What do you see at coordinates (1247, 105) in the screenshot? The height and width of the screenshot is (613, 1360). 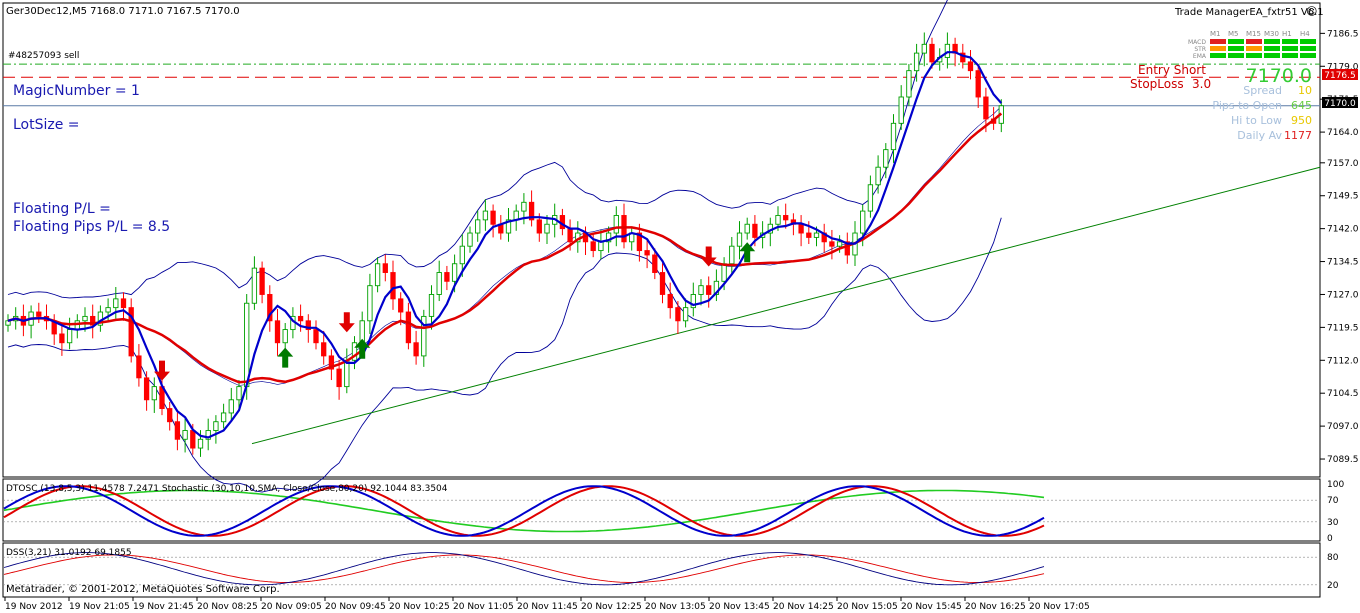 I see `stat-label: Pips to Open` at bounding box center [1247, 105].